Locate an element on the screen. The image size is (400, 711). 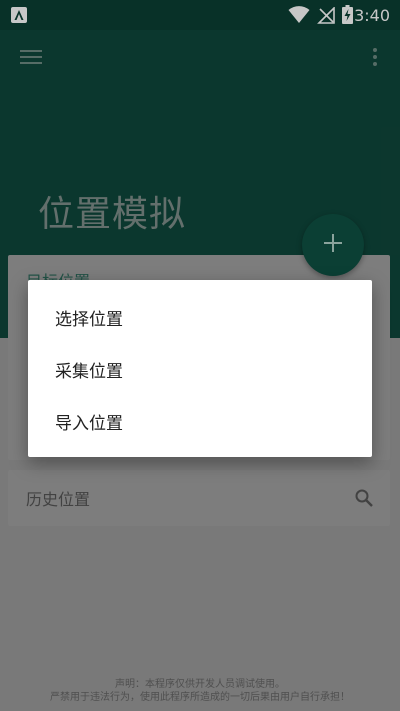
menu-item-label: 导入位置 is located at coordinates (89, 423).